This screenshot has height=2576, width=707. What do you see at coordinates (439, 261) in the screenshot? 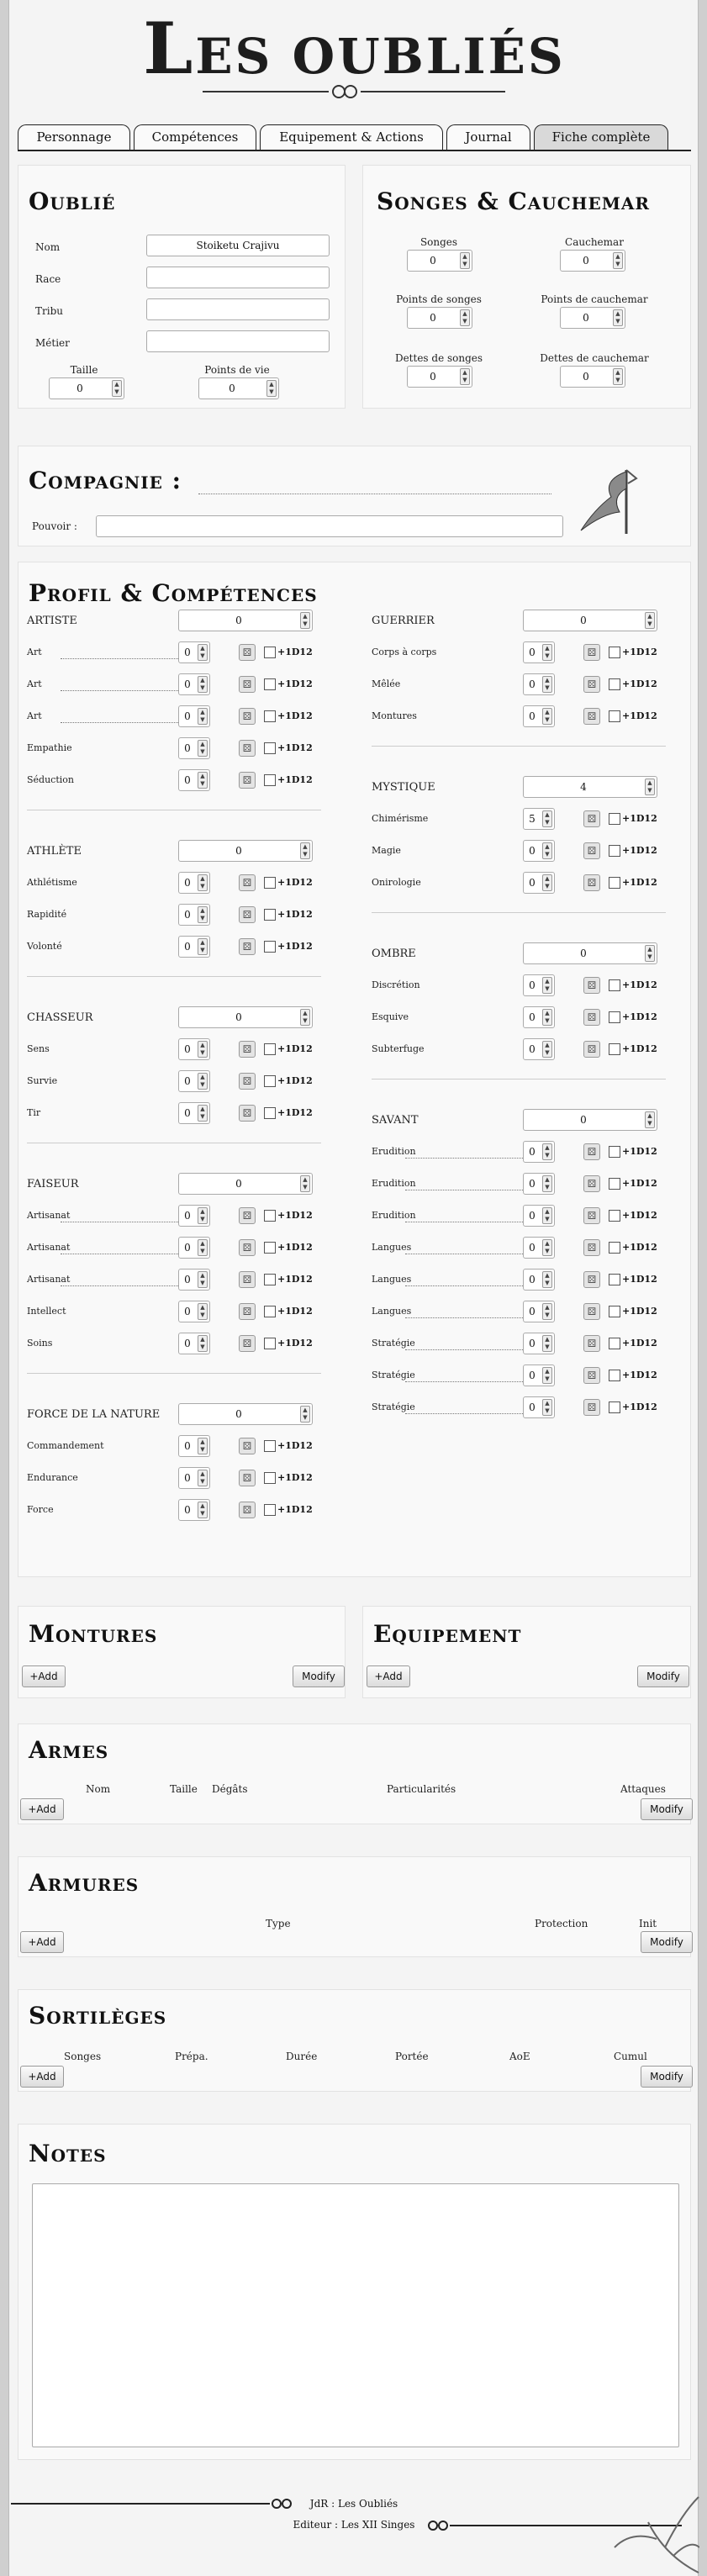
I see `songes-stepper: 0 ▲ ▼` at bounding box center [439, 261].